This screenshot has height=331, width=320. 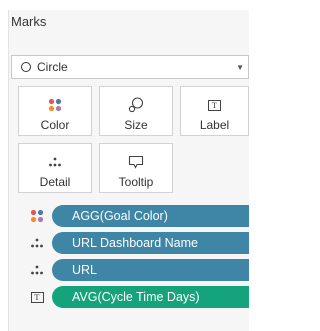 I want to click on color-button: Color, so click(x=55, y=111).